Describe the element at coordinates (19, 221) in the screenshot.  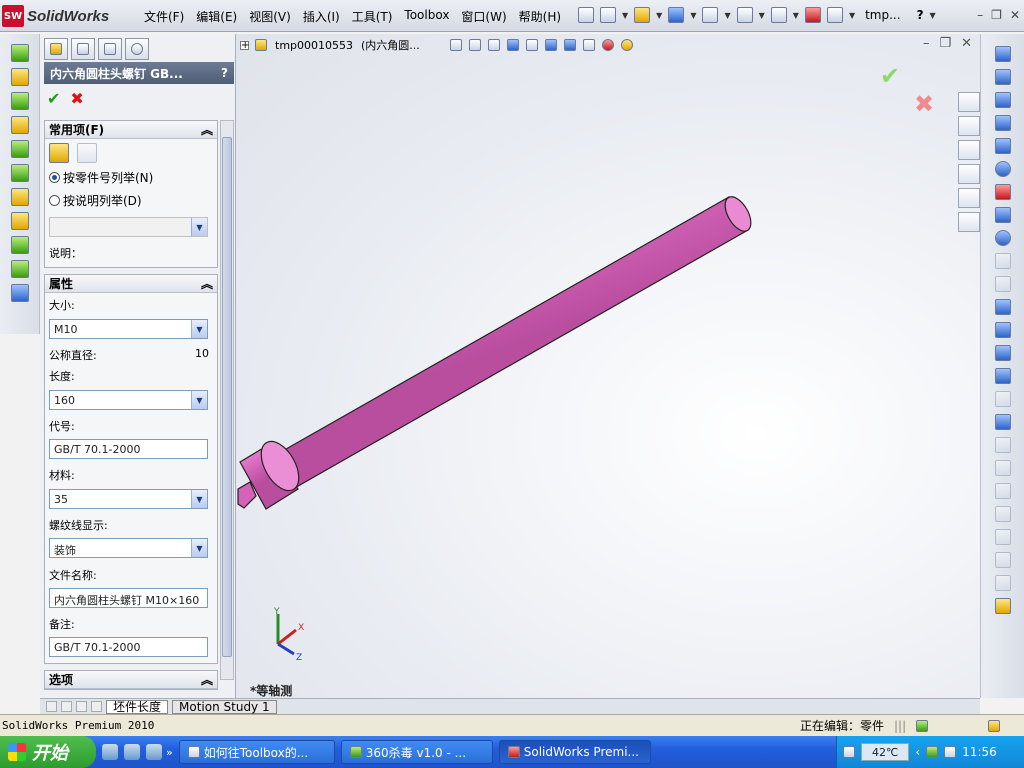
I see `linear-pattern-icon` at that location.